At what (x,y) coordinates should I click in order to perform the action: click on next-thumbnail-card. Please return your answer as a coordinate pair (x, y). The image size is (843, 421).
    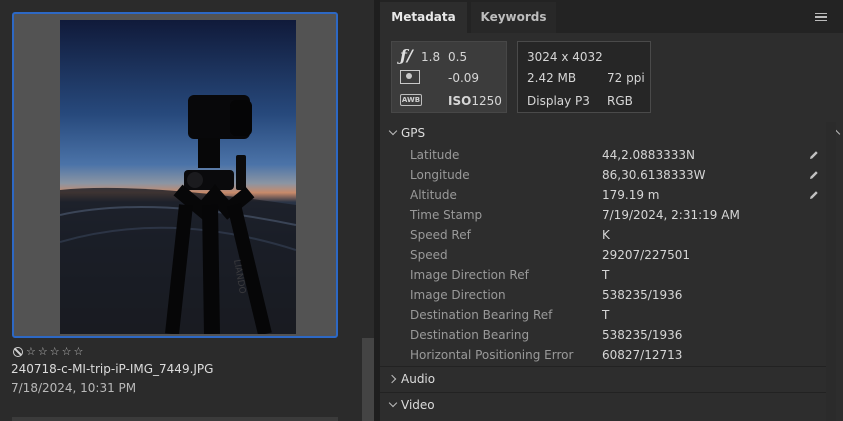
    Looking at the image, I should click on (175, 419).